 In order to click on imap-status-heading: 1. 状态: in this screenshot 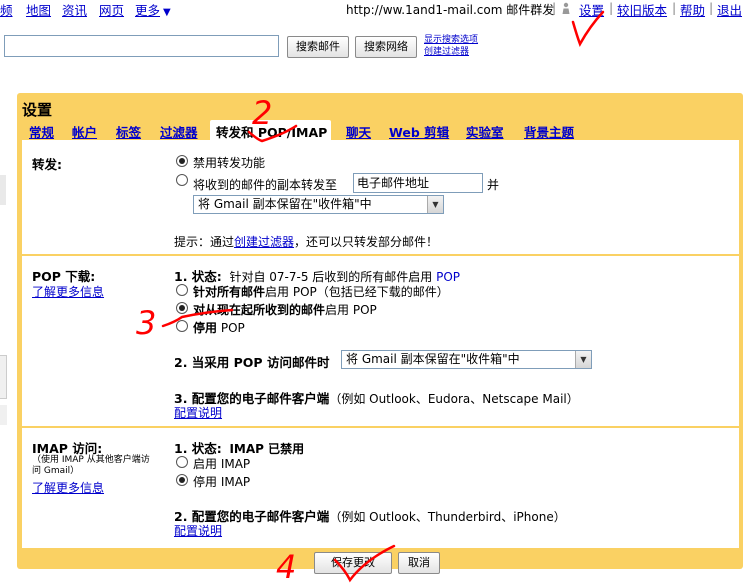, I will do `click(198, 448)`.